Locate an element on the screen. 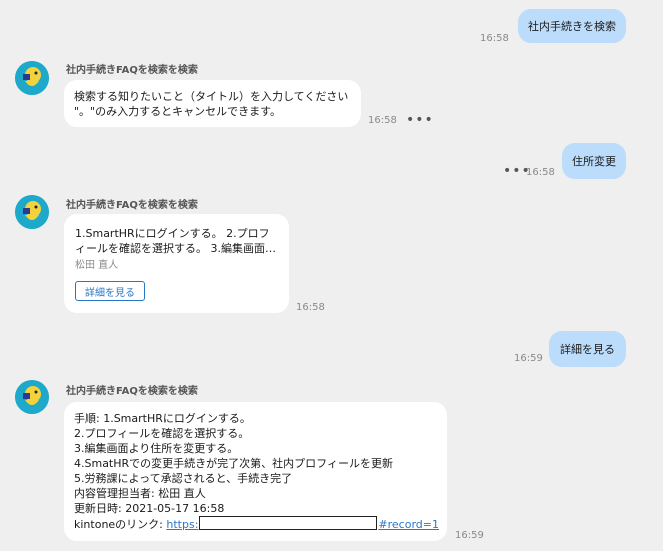 This screenshot has width=663, height=551. detail-line: 3.編集画面より住所を変更する。 is located at coordinates (156, 448).